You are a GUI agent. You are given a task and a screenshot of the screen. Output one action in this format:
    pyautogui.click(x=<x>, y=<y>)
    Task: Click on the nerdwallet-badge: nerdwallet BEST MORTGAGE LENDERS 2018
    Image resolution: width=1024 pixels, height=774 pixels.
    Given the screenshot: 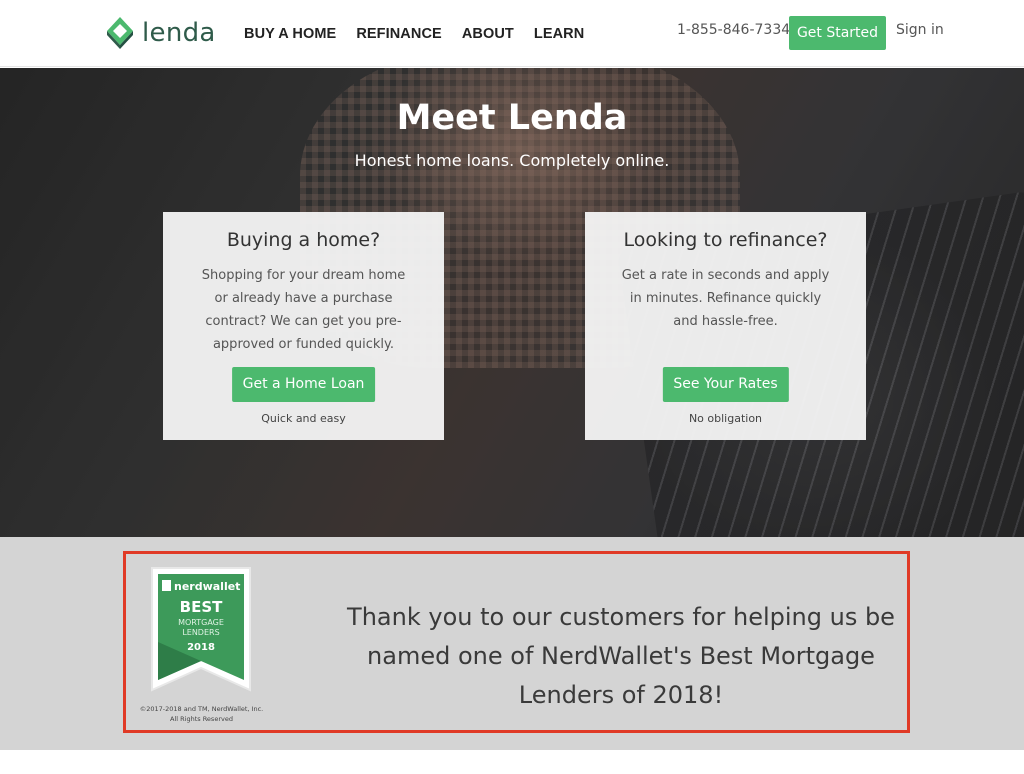 What is the action you would take?
    pyautogui.click(x=201, y=629)
    